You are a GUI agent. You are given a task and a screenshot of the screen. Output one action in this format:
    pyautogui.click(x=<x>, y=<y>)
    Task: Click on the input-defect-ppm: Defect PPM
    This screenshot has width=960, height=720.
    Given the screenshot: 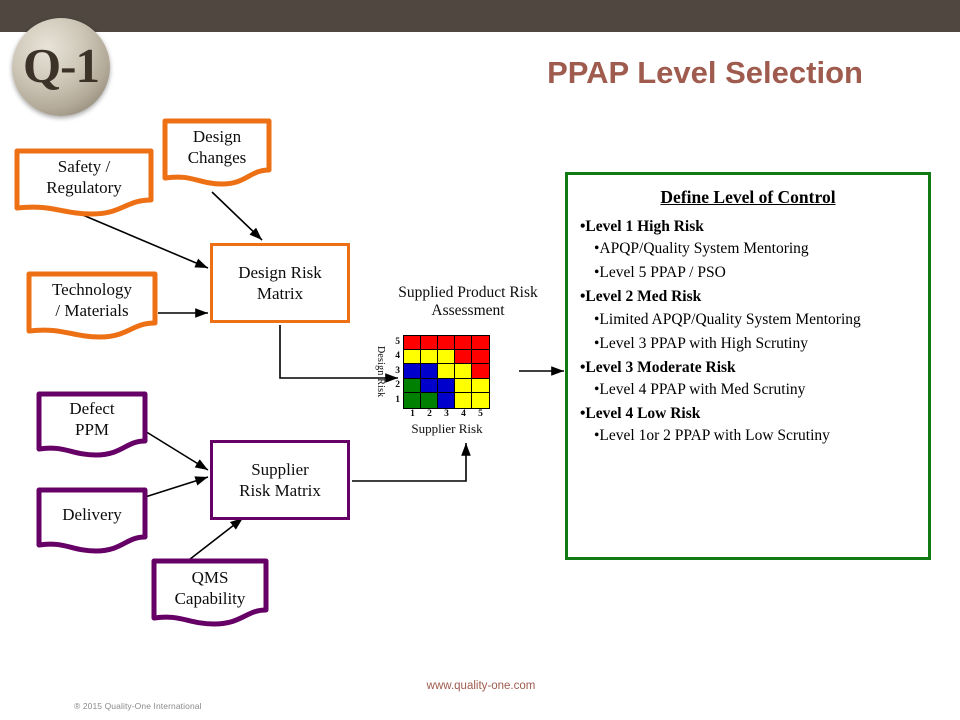 What is the action you would take?
    pyautogui.click(x=92, y=426)
    